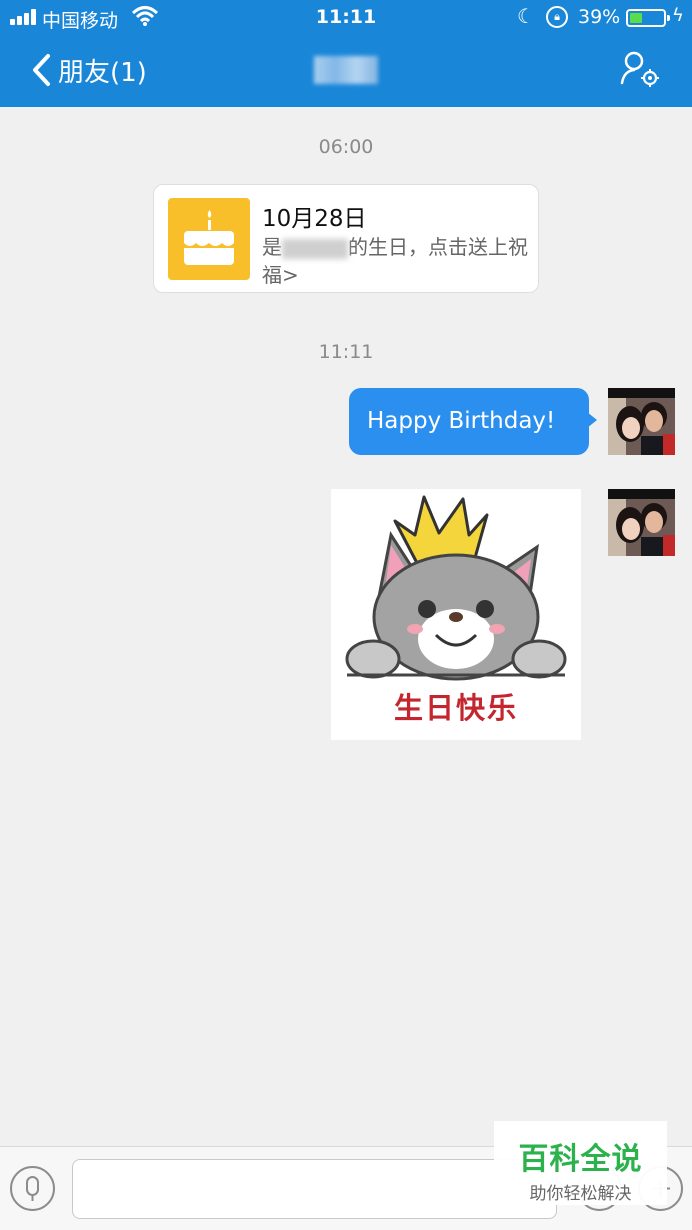 Image resolution: width=692 pixels, height=1230 pixels. I want to click on profile-settings-button, so click(640, 70).